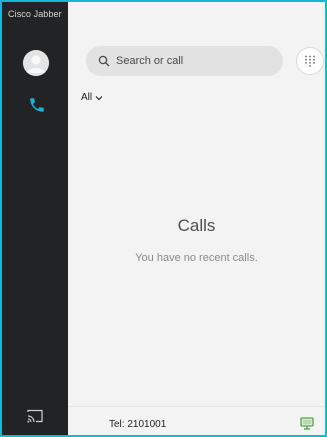  I want to click on desktop-monitor-icon, so click(307, 423).